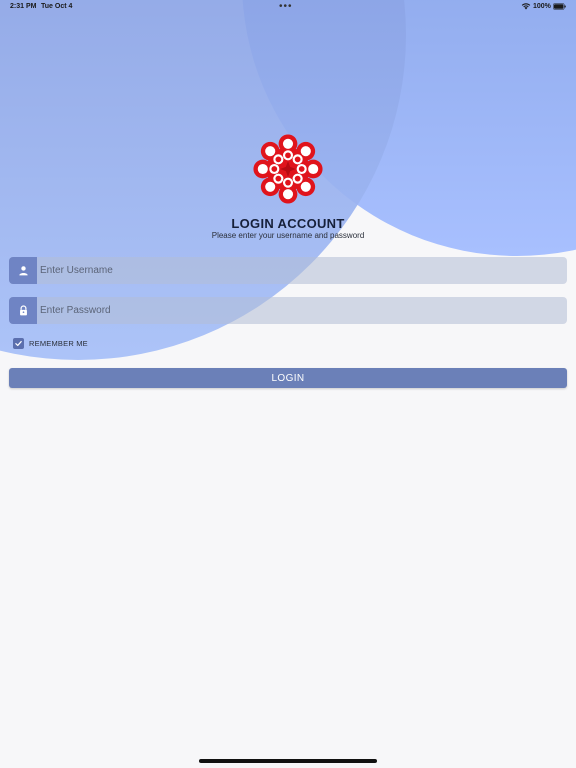 Image resolution: width=576 pixels, height=768 pixels. Describe the element at coordinates (526, 6) in the screenshot. I see `wifi-icon` at that location.